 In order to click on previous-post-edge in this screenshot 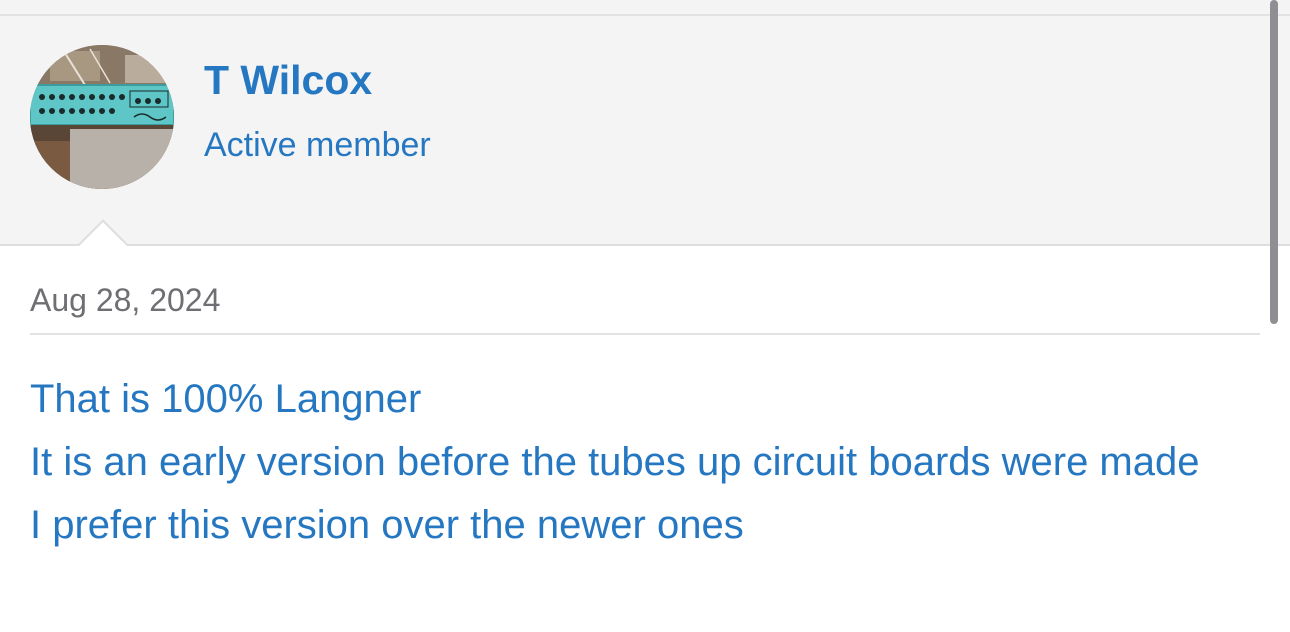, I will do `click(645, 8)`.